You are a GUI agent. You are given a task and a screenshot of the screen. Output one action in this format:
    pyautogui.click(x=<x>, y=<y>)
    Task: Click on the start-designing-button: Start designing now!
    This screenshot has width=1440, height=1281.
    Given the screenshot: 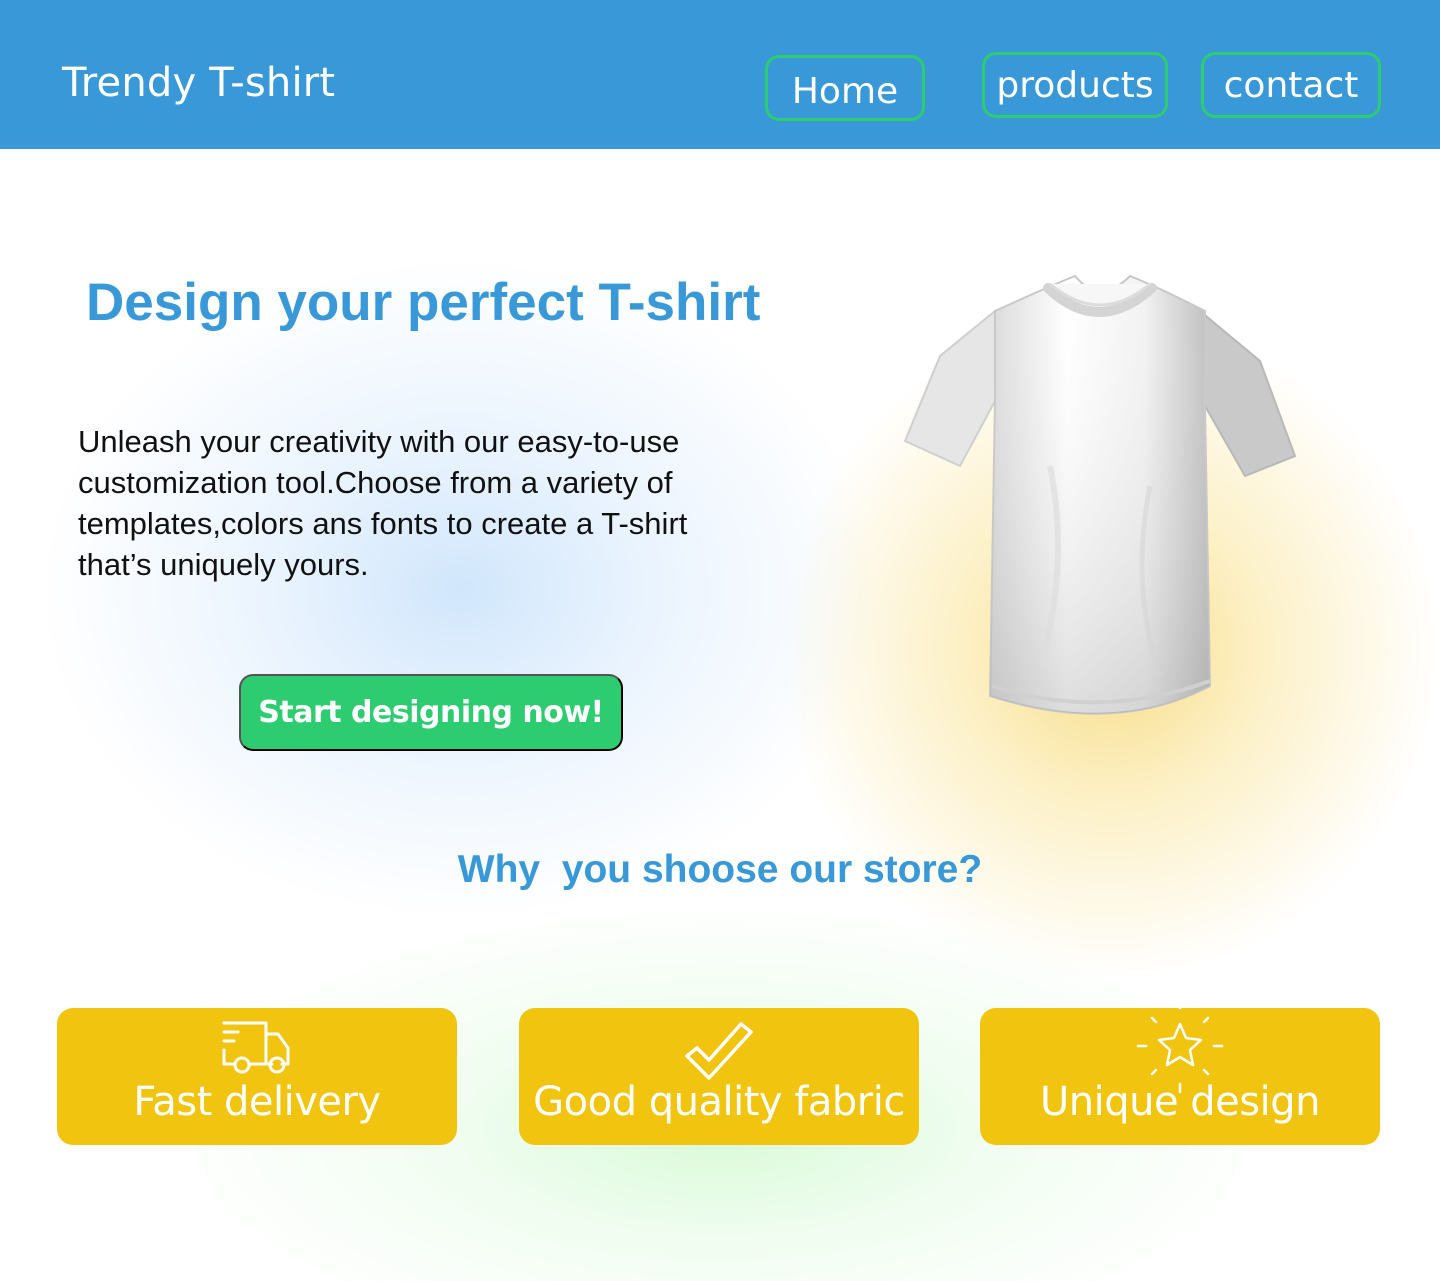 What is the action you would take?
    pyautogui.click(x=431, y=712)
    